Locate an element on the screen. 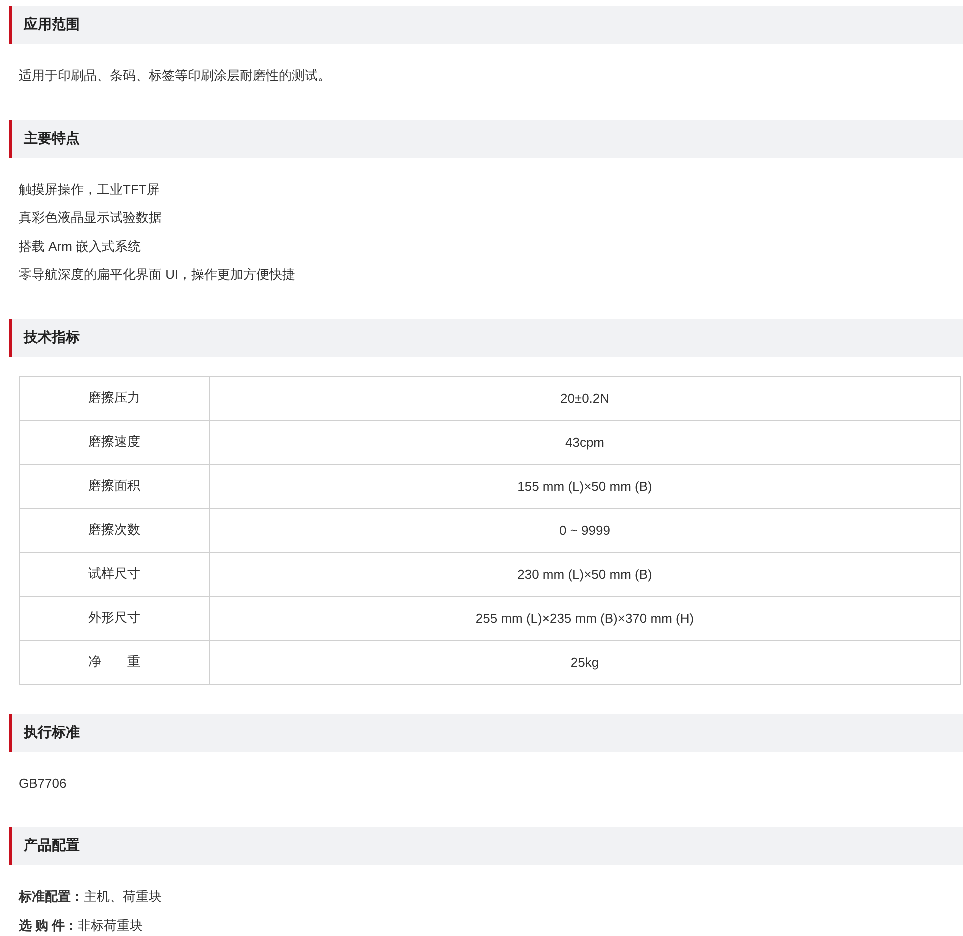 The width and height of the screenshot is (963, 936). table-cell: 磨擦面积 is located at coordinates (115, 486).